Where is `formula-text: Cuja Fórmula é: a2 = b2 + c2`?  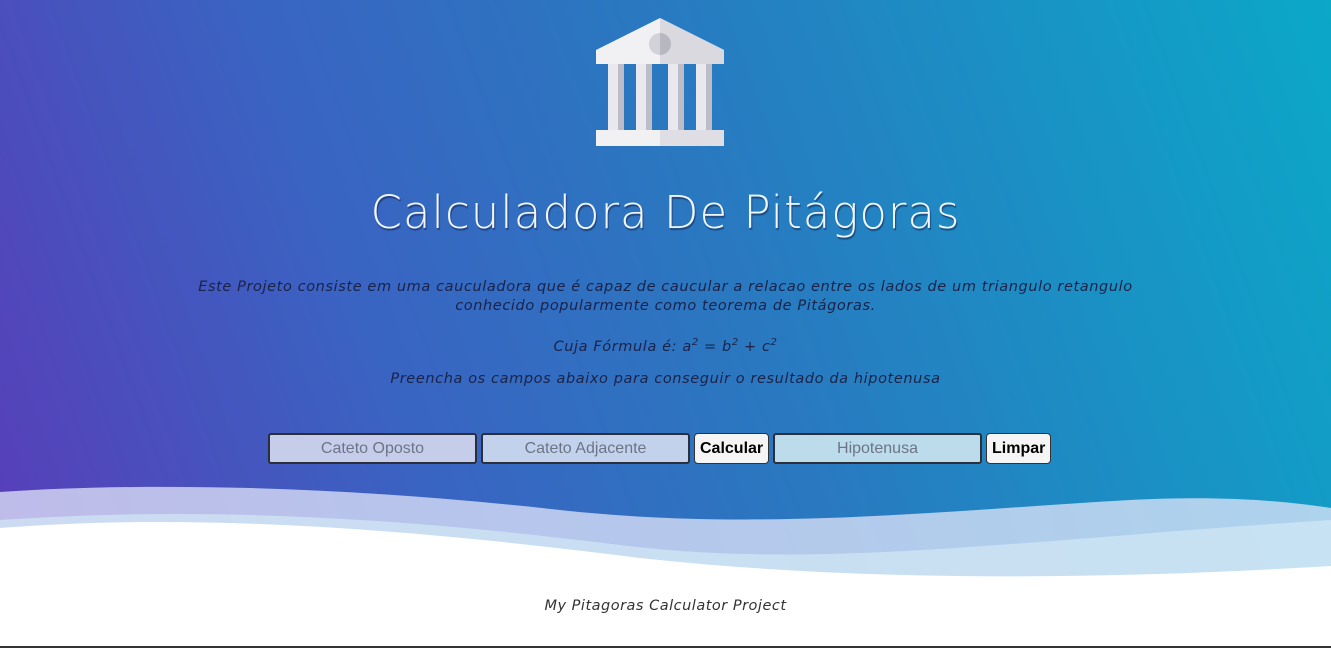 formula-text: Cuja Fórmula é: a2 = b2 + c2 is located at coordinates (665, 345).